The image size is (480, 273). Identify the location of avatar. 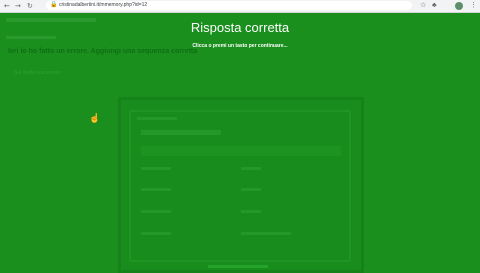
(459, 6).